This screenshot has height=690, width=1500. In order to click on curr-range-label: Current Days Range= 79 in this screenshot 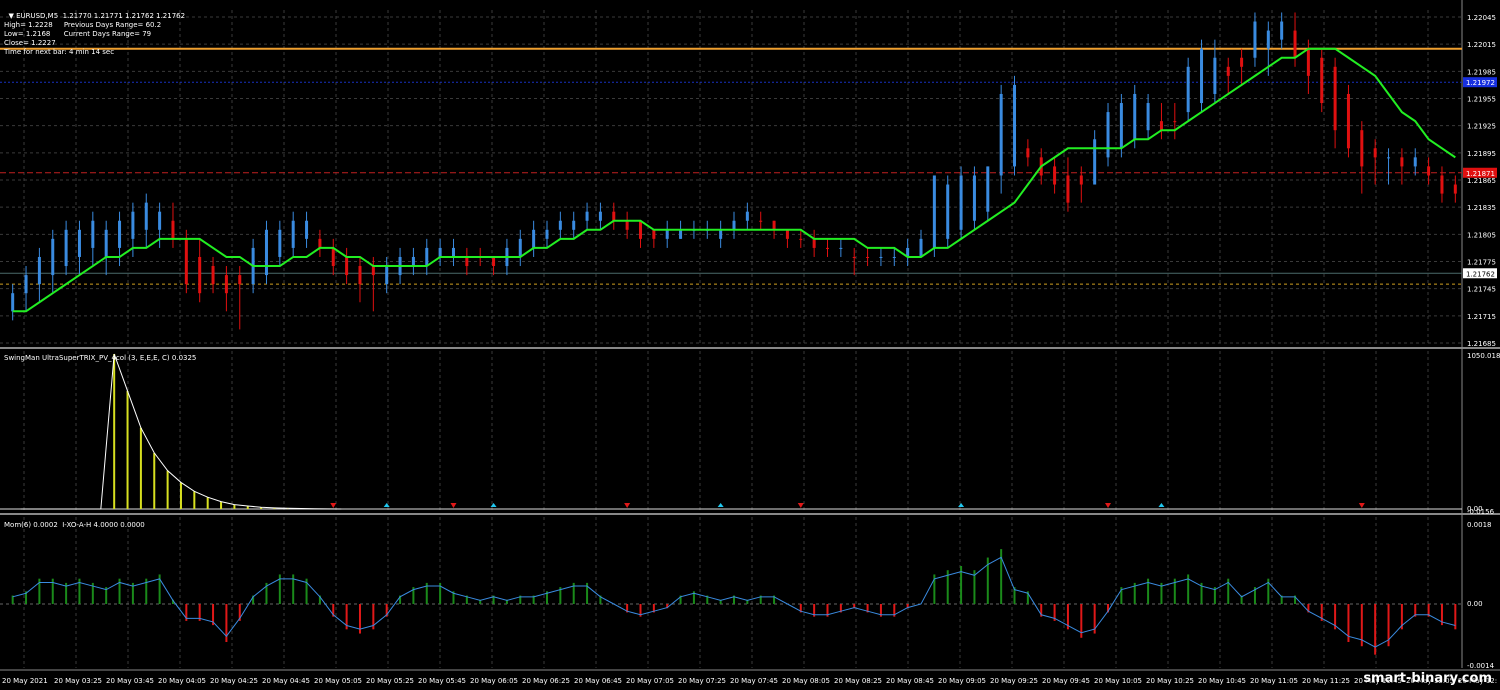, I will do `click(107, 34)`.